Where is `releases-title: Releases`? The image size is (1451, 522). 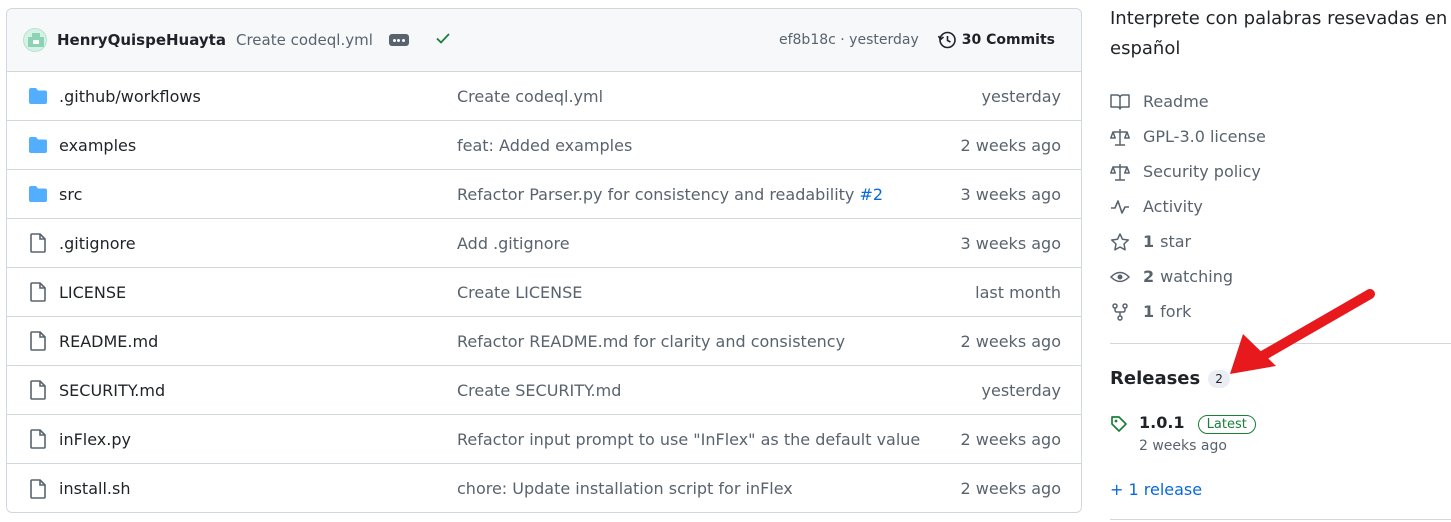 releases-title: Releases is located at coordinates (1155, 378).